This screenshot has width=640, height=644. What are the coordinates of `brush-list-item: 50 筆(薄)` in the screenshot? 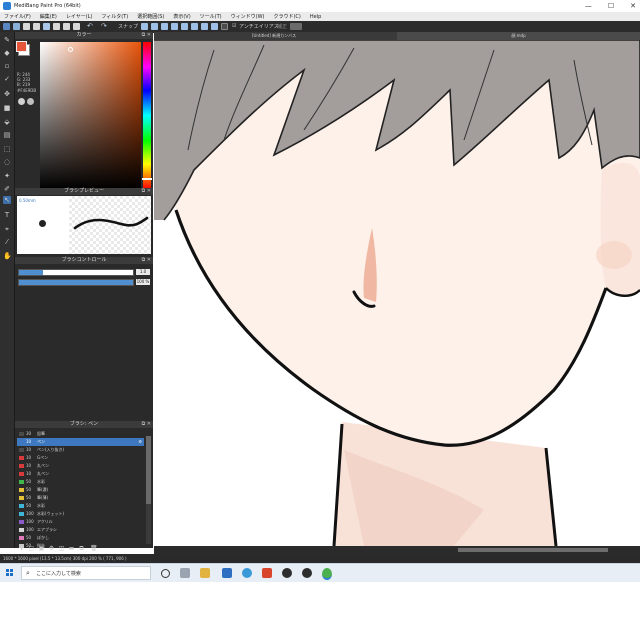 It's located at (80, 498).